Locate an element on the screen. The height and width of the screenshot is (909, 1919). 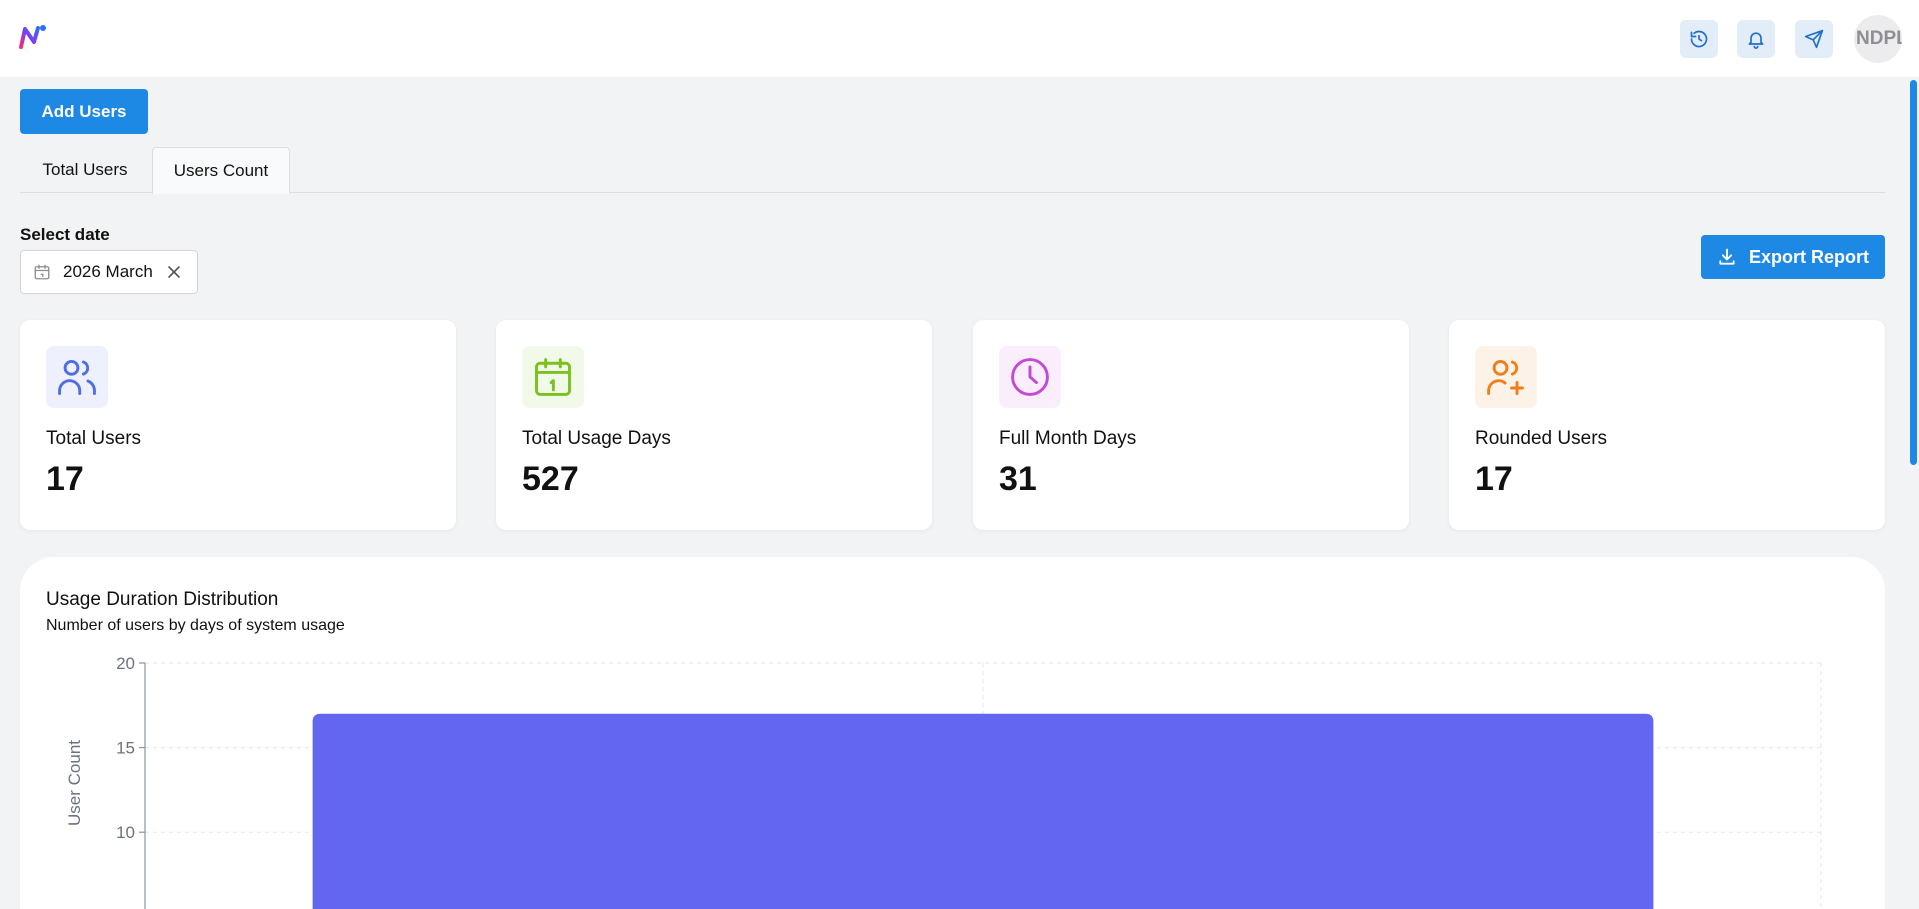
date-label: Select date is located at coordinates (65, 234).